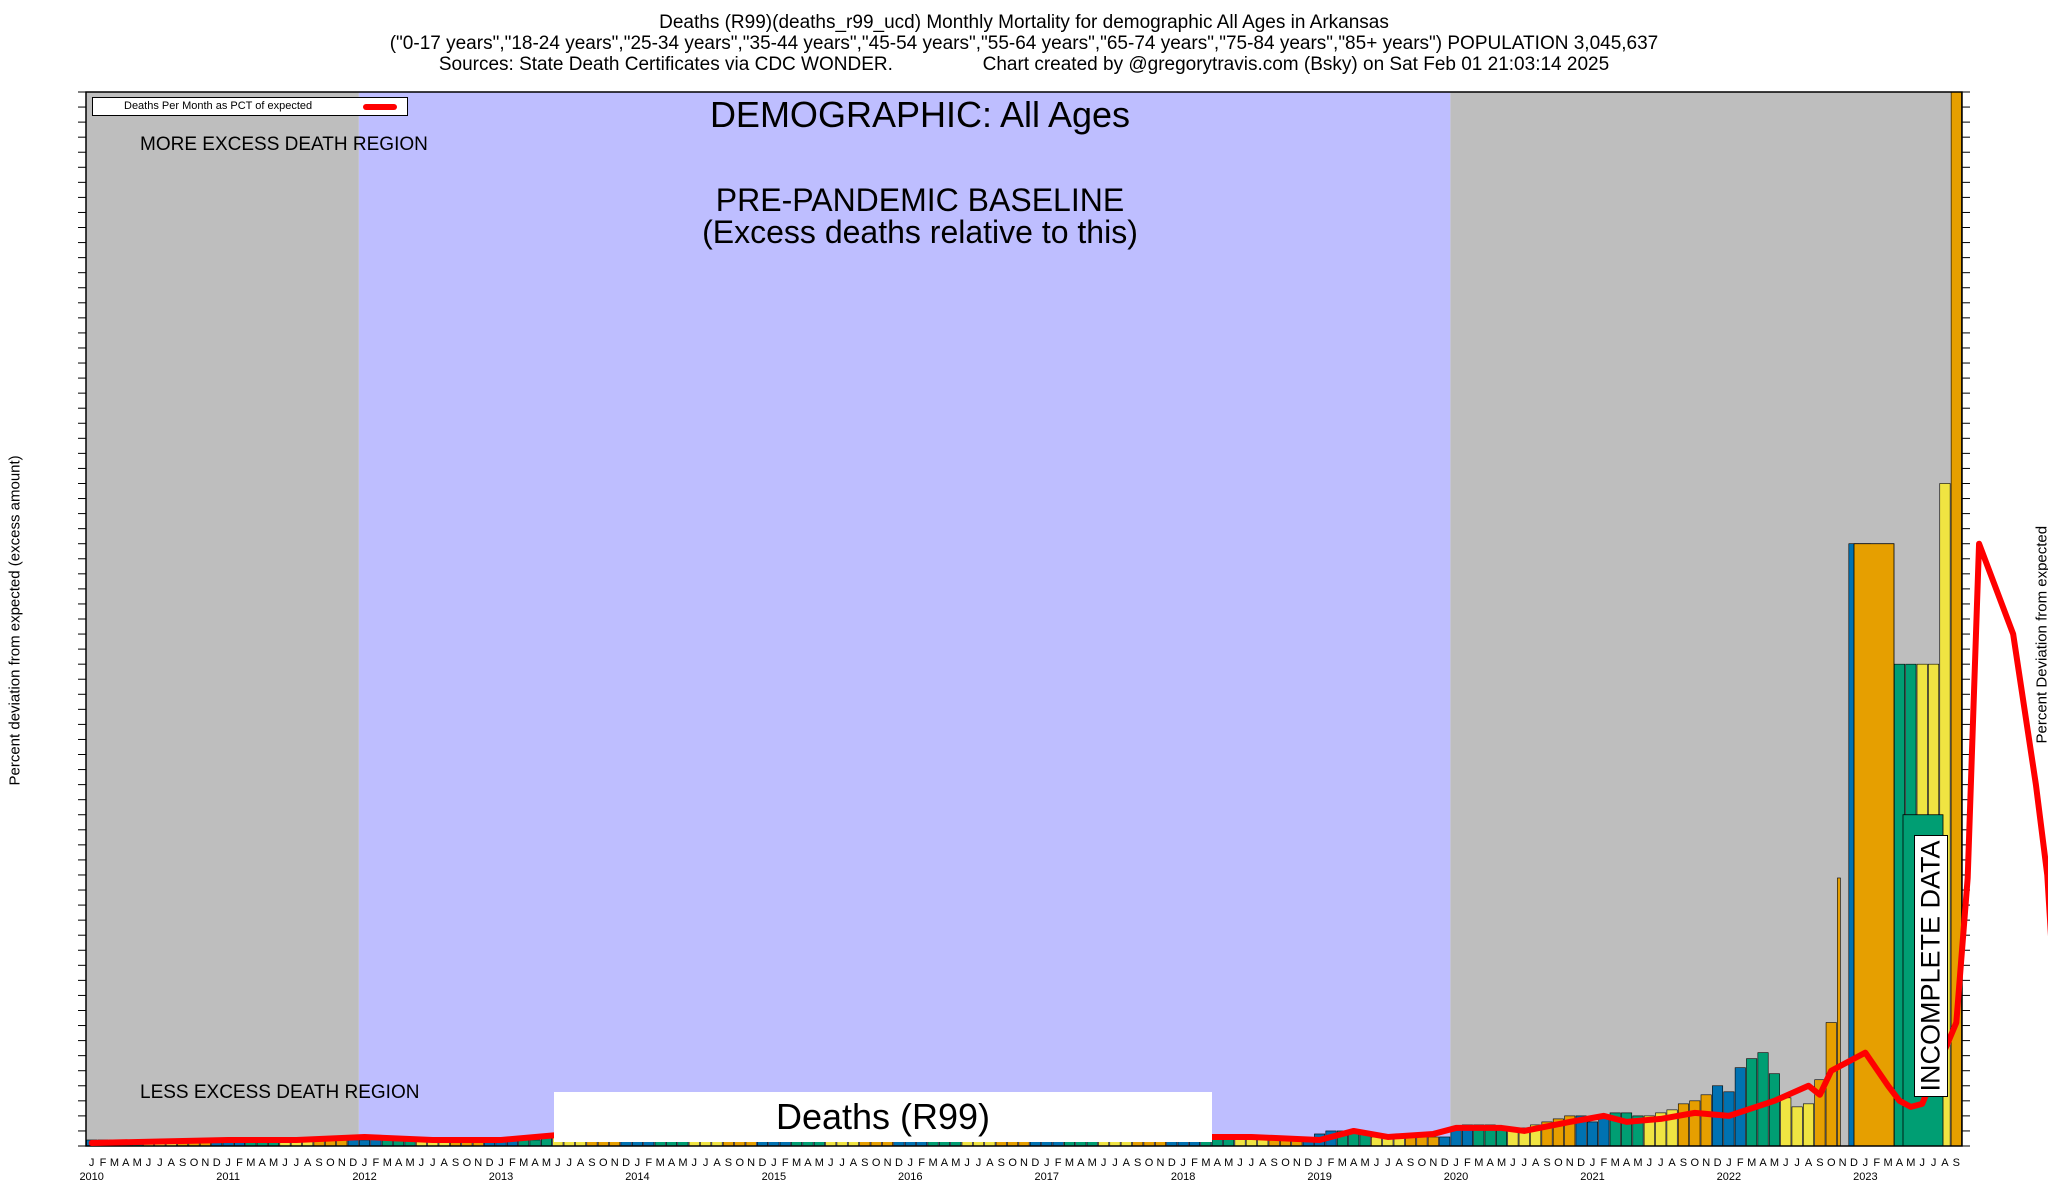 The image size is (2048, 1200). What do you see at coordinates (222, 619) in the screenshot?
I see `region-pre-baseline` at bounding box center [222, 619].